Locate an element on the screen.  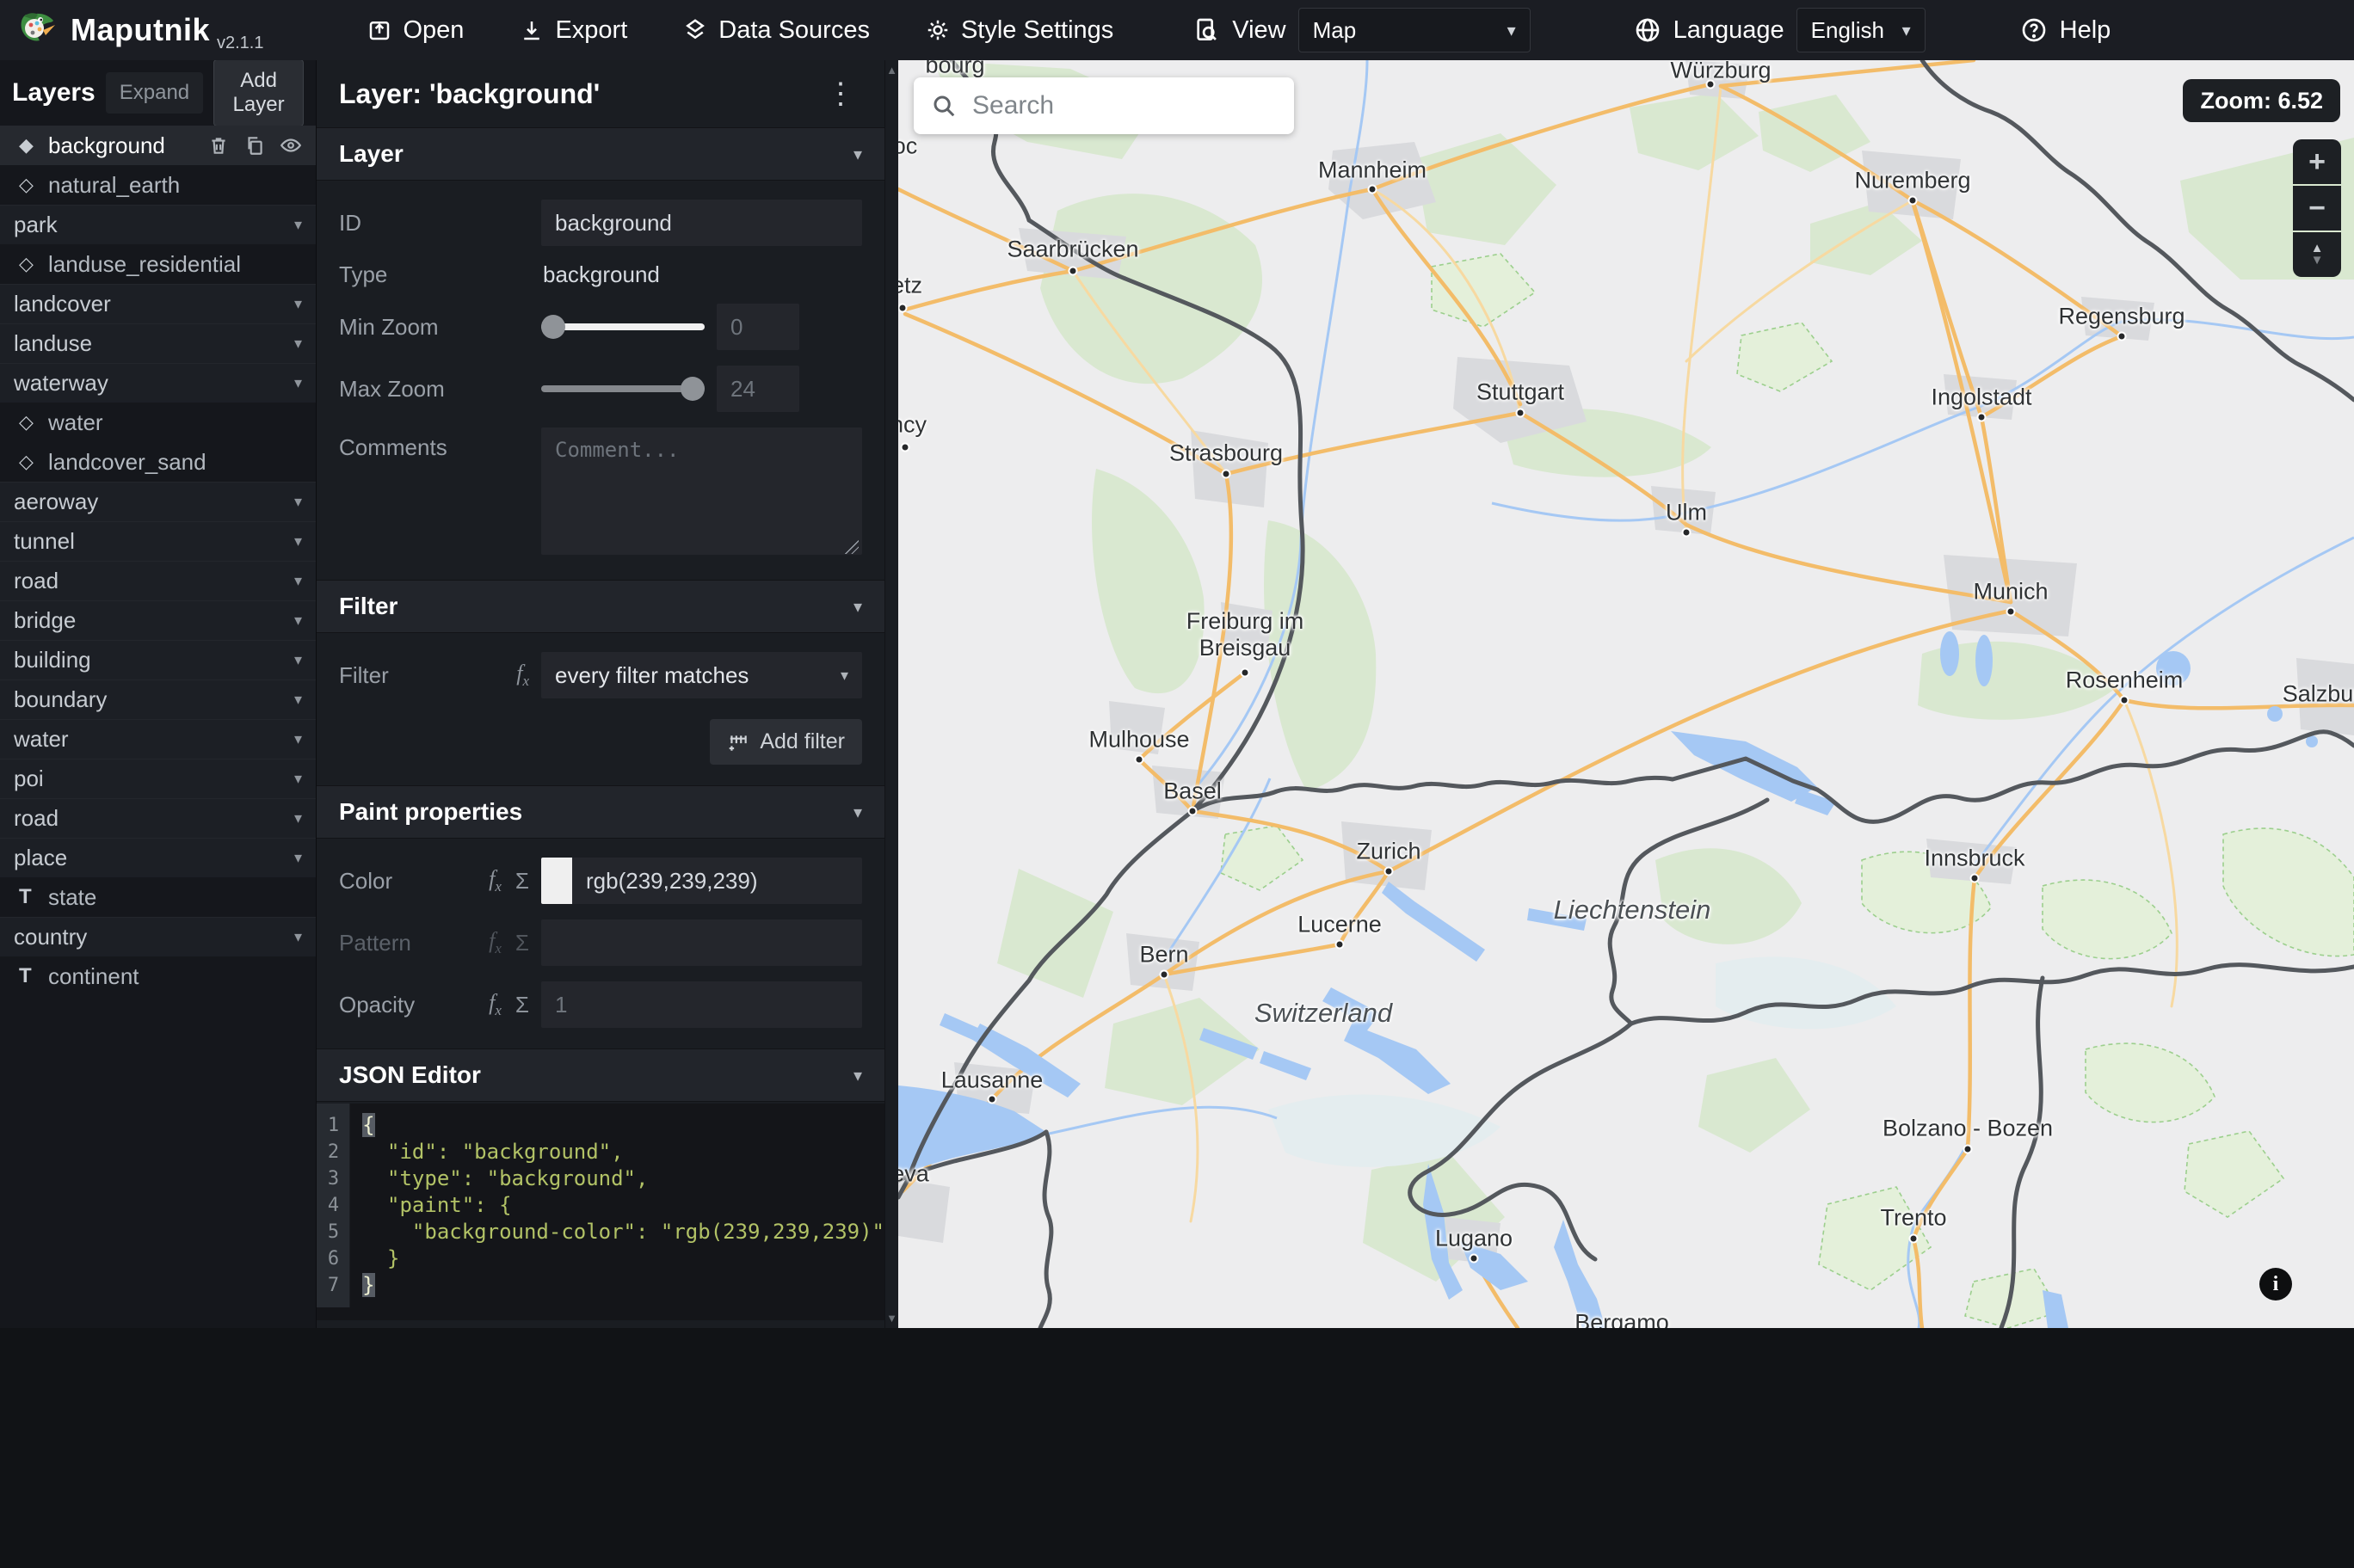
sidebar-item-water: ◇ water is located at coordinates (158, 422).